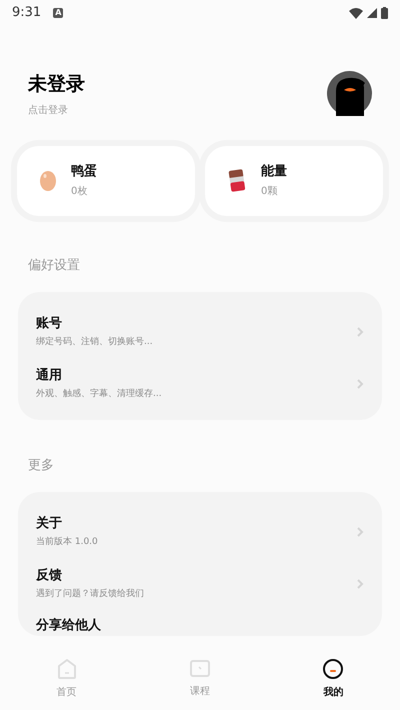 The image size is (400, 710). Describe the element at coordinates (49, 575) in the screenshot. I see `row-title: 反馈` at that location.